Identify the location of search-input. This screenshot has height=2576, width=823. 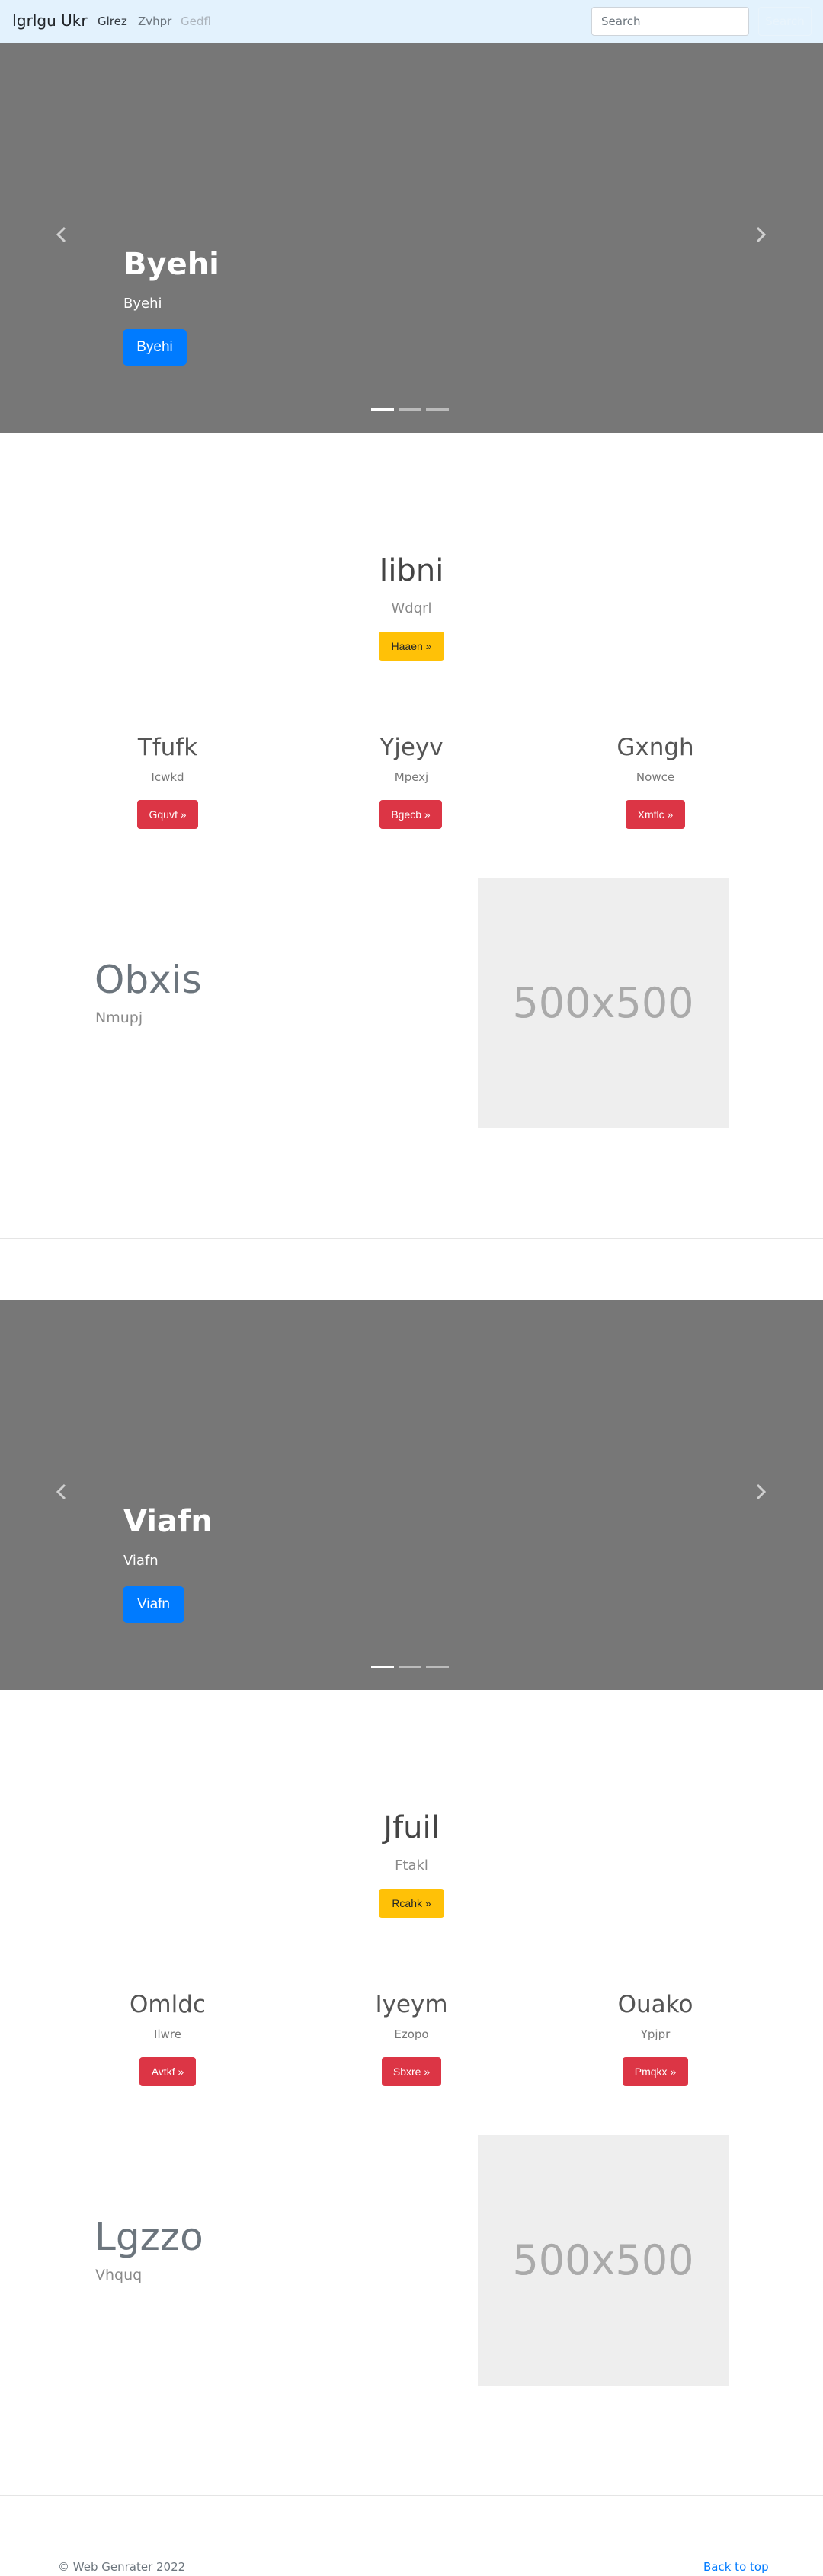
(670, 21).